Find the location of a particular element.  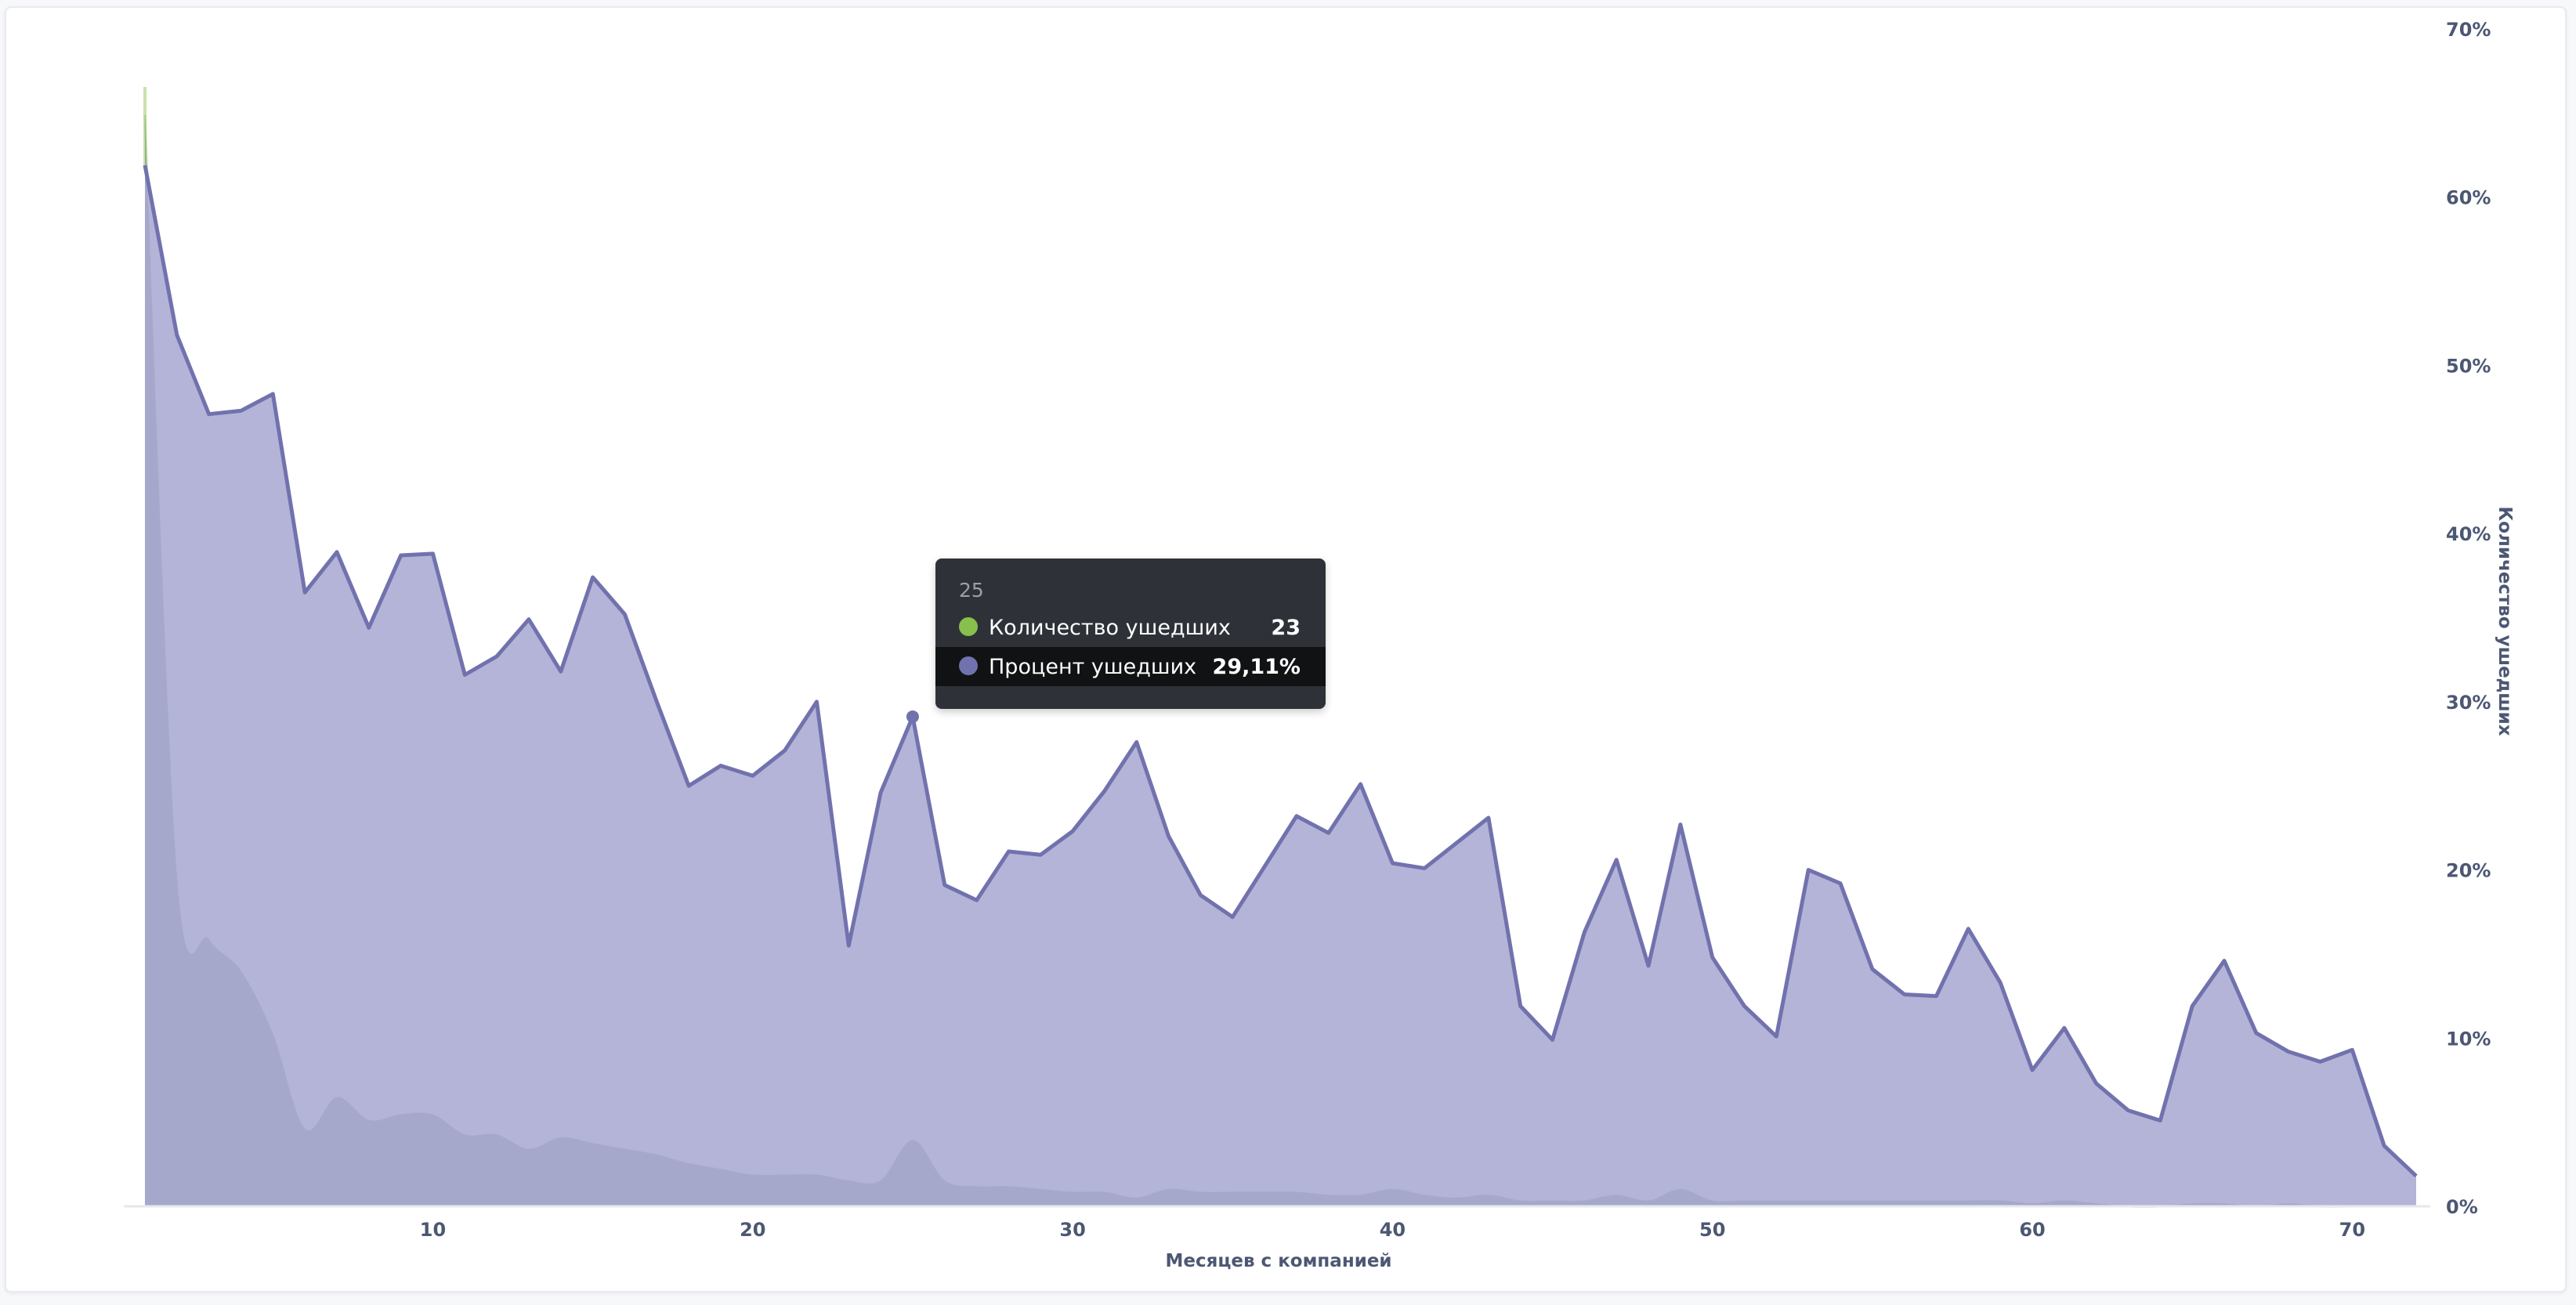

x-tick-label: 20 is located at coordinates (752, 1230).